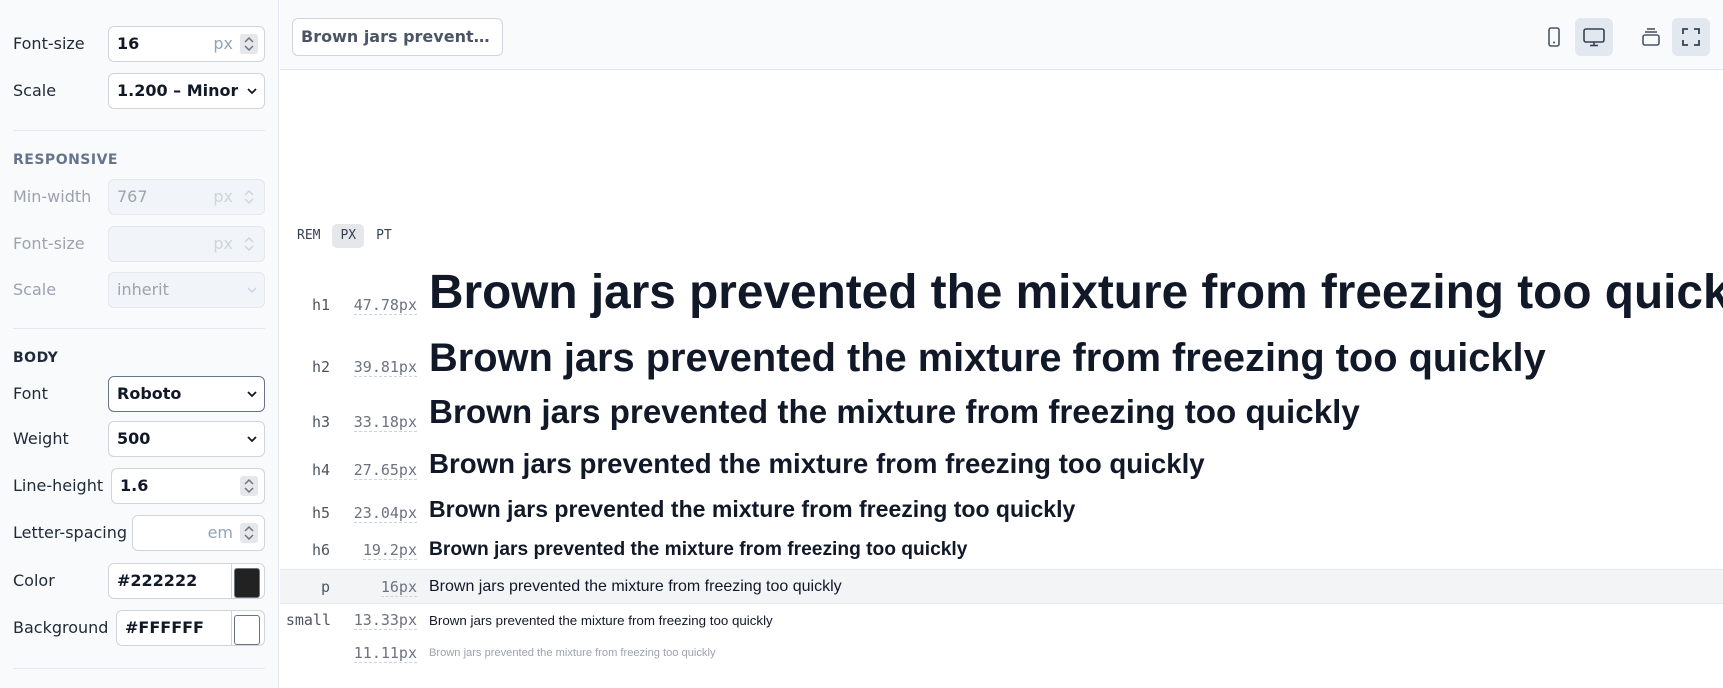 The image size is (1723, 688). Describe the element at coordinates (52, 196) in the screenshot. I see `min-width-label: Min-width` at that location.